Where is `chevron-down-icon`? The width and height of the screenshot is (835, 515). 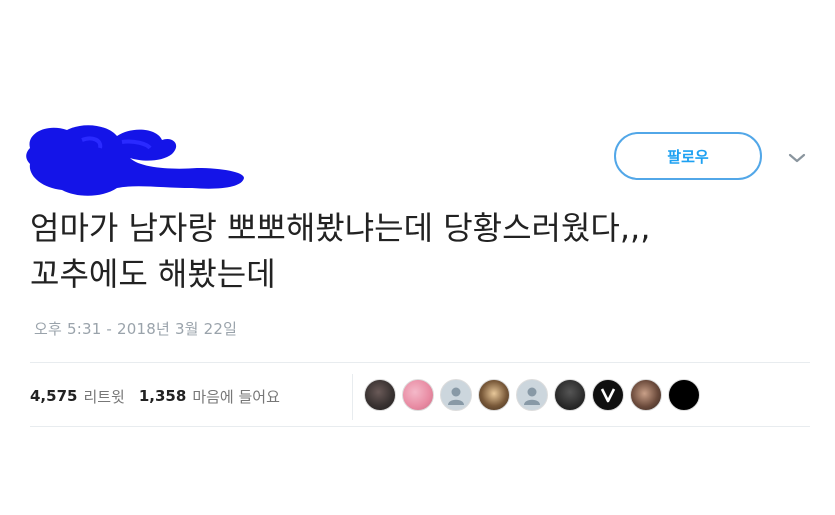 chevron-down-icon is located at coordinates (797, 158).